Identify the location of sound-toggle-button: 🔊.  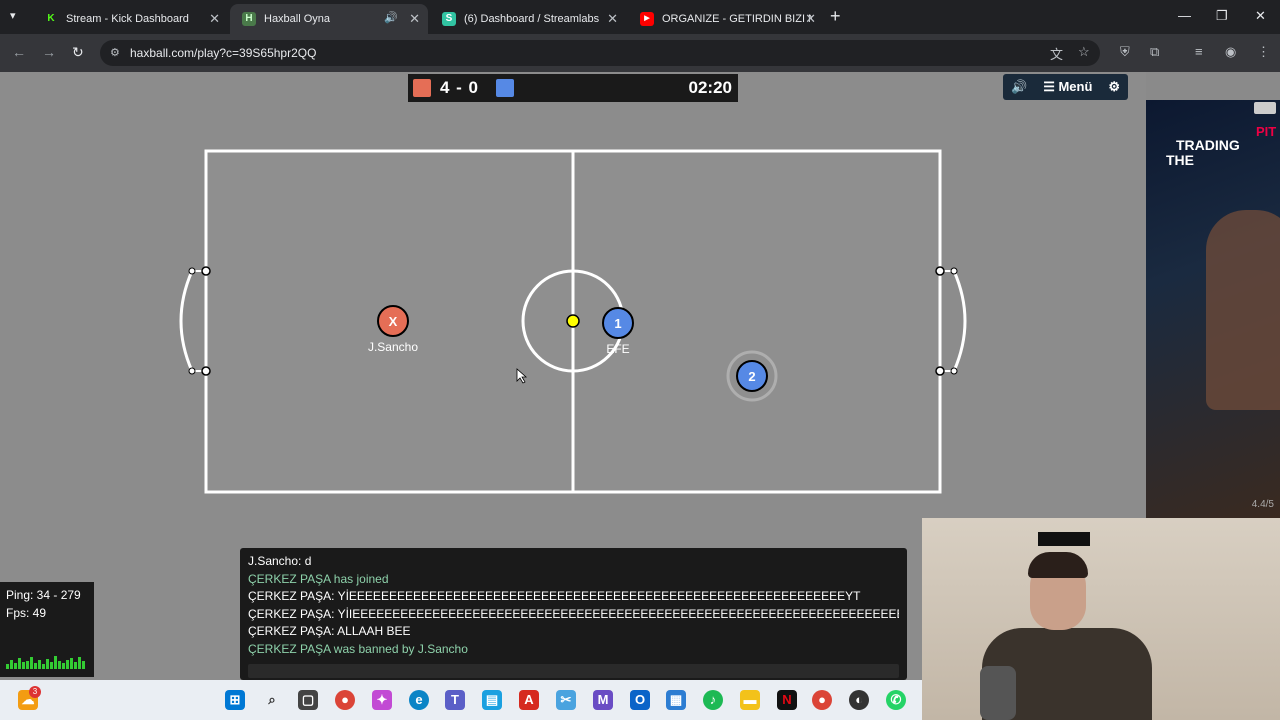
(1019, 87).